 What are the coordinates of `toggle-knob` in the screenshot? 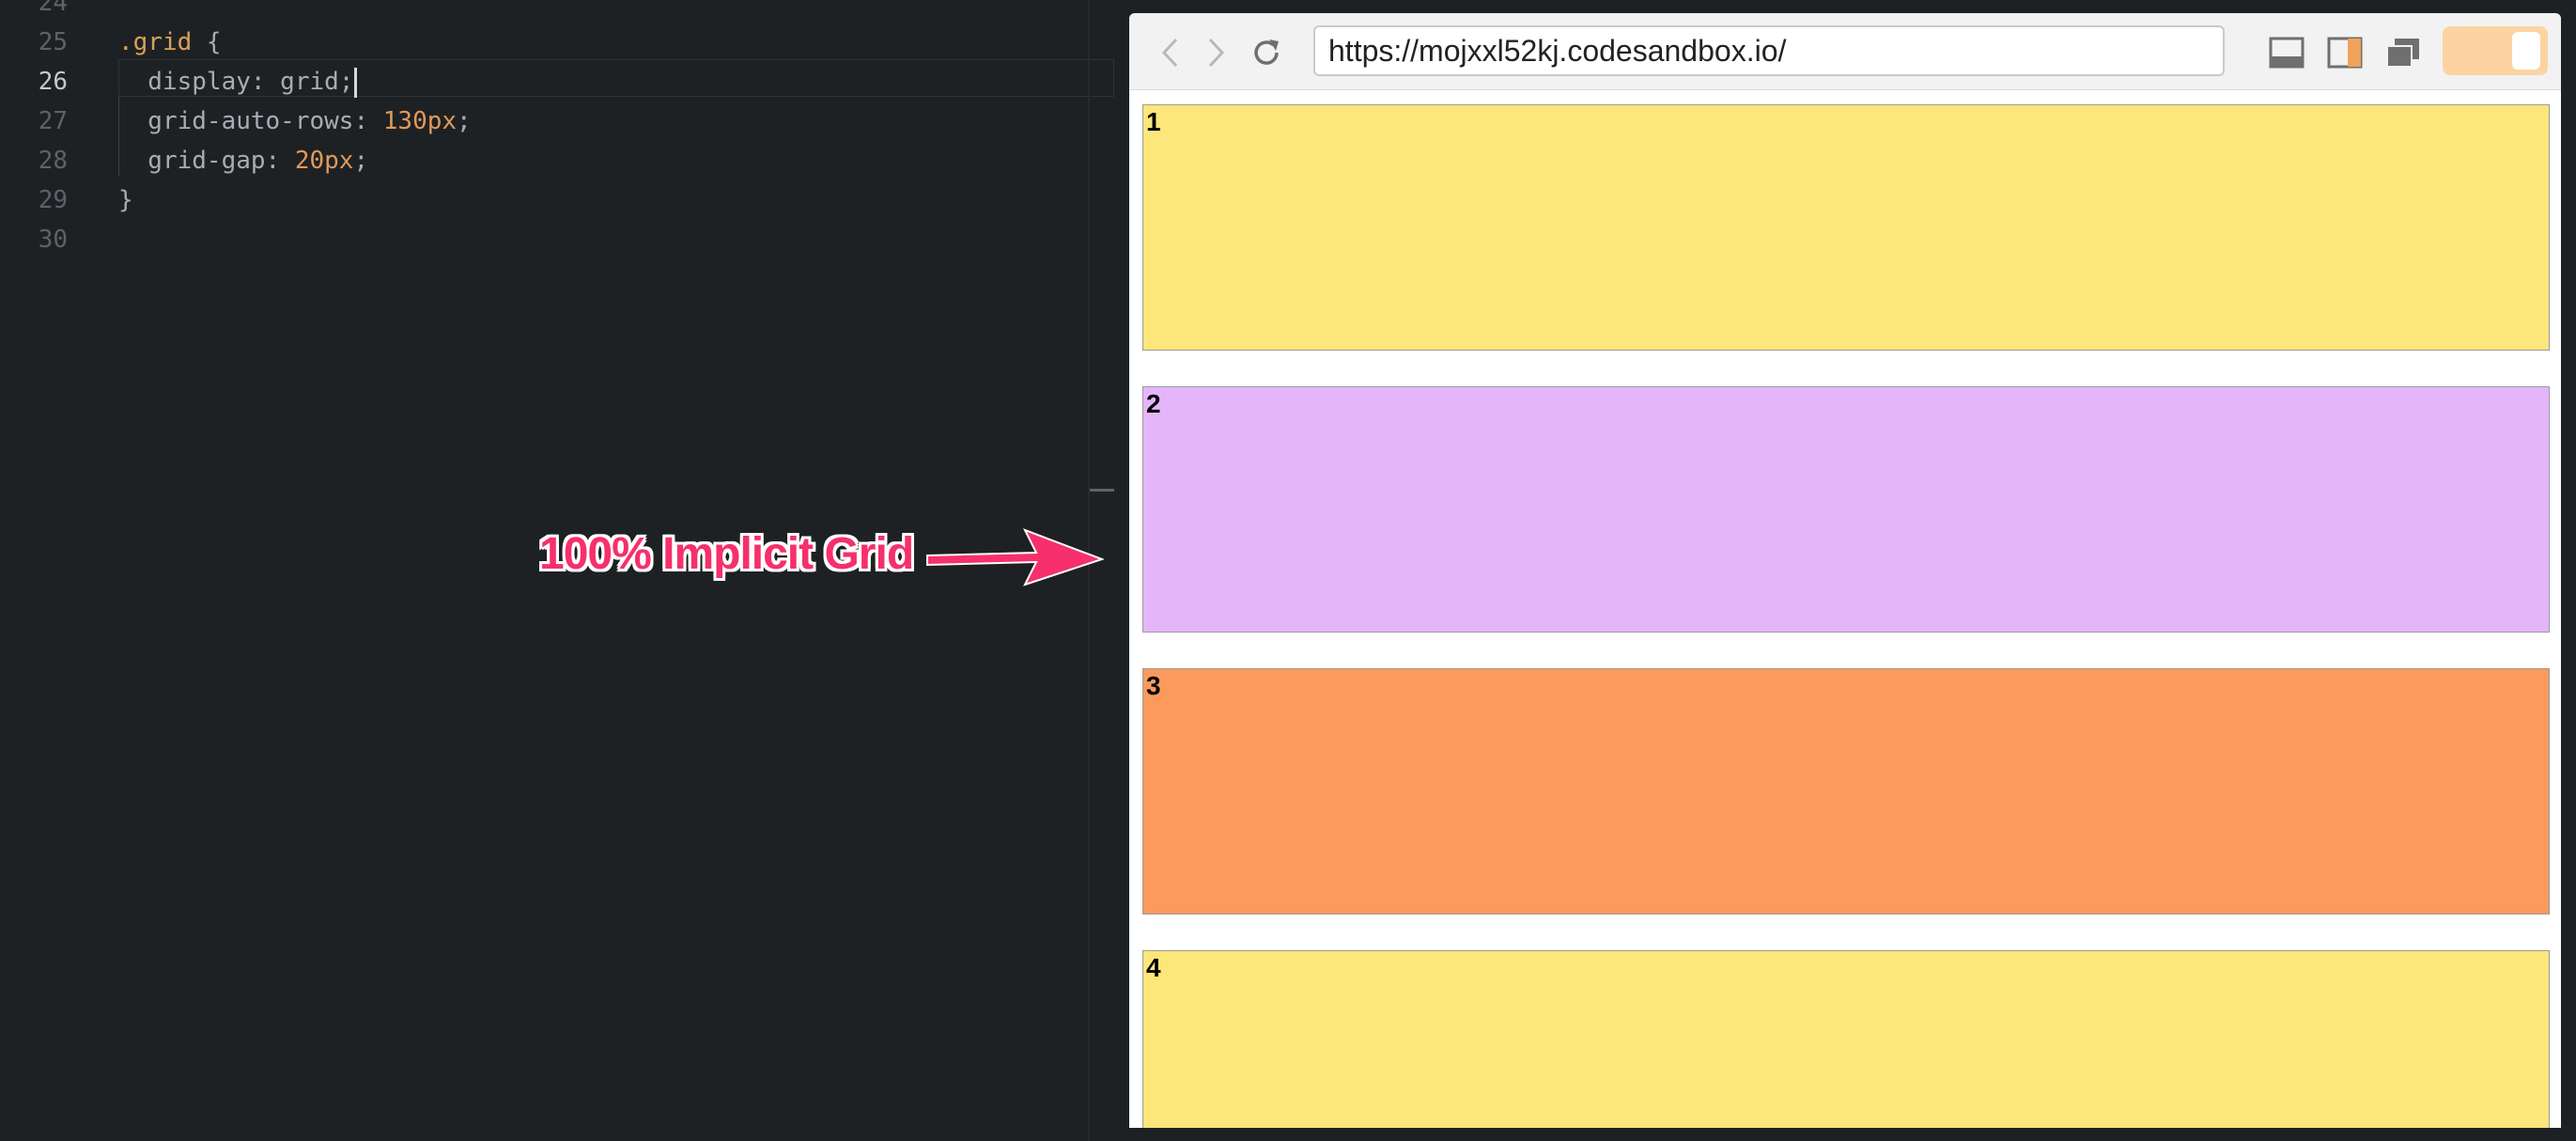 It's located at (2526, 51).